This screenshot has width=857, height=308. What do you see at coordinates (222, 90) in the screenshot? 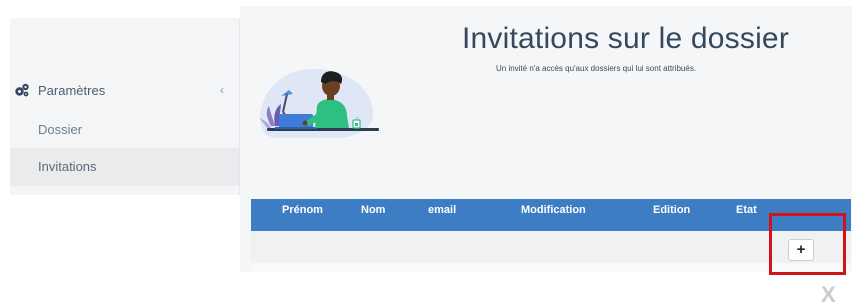
I see `chevron-left-icon: ‹` at bounding box center [222, 90].